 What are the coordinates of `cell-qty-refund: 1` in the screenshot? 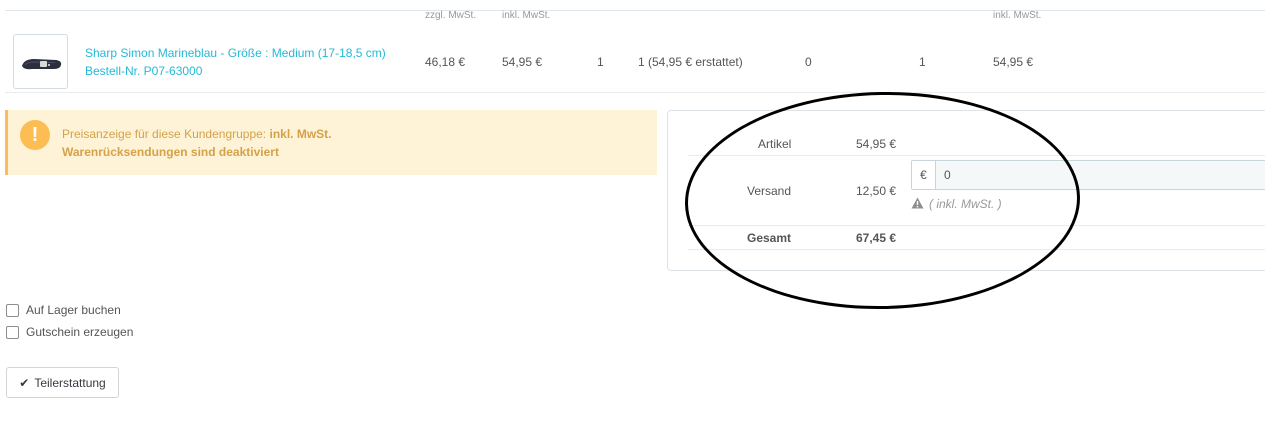 It's located at (922, 62).